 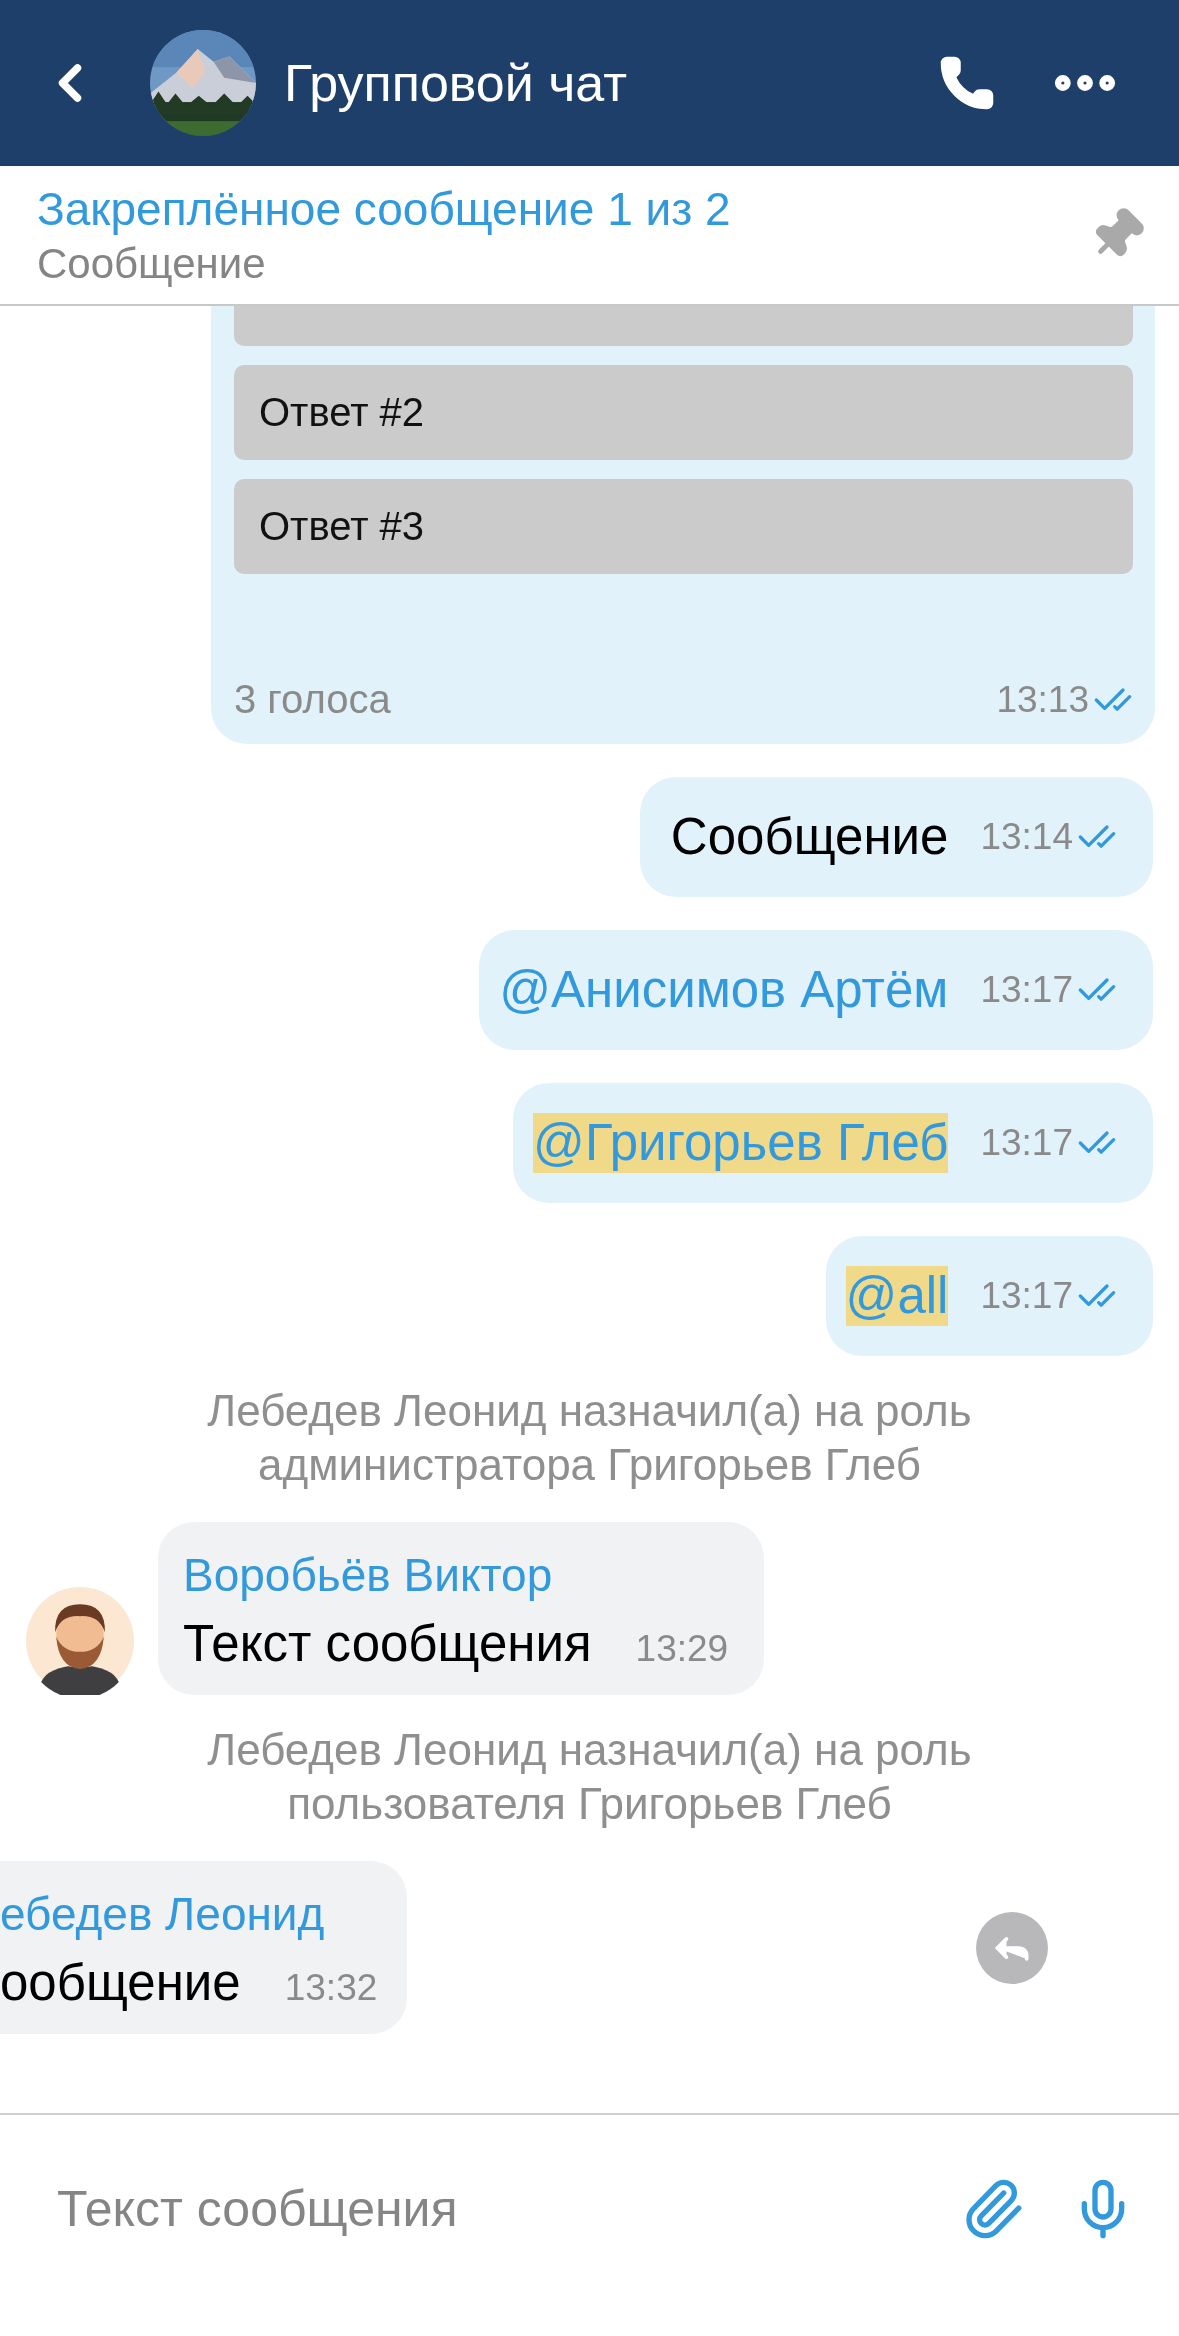 What do you see at coordinates (683, 526) in the screenshot?
I see `poll-option: Ответ #3` at bounding box center [683, 526].